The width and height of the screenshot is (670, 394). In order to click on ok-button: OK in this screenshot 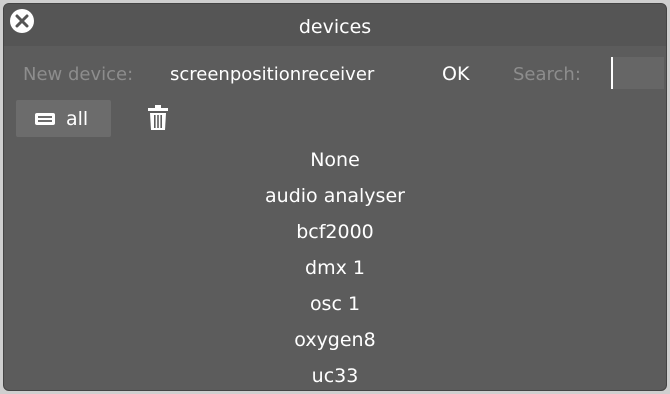, I will do `click(455, 74)`.